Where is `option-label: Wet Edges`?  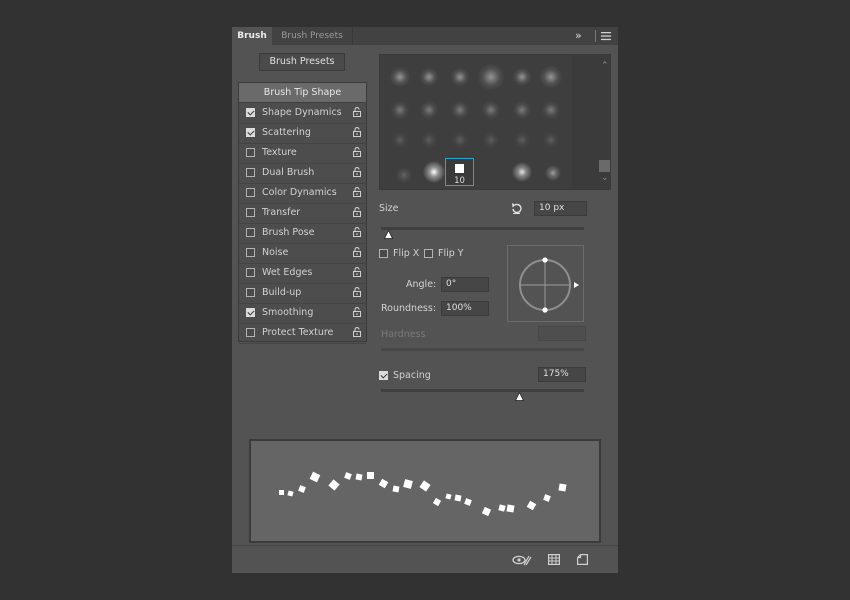 option-label: Wet Edges is located at coordinates (287, 272).